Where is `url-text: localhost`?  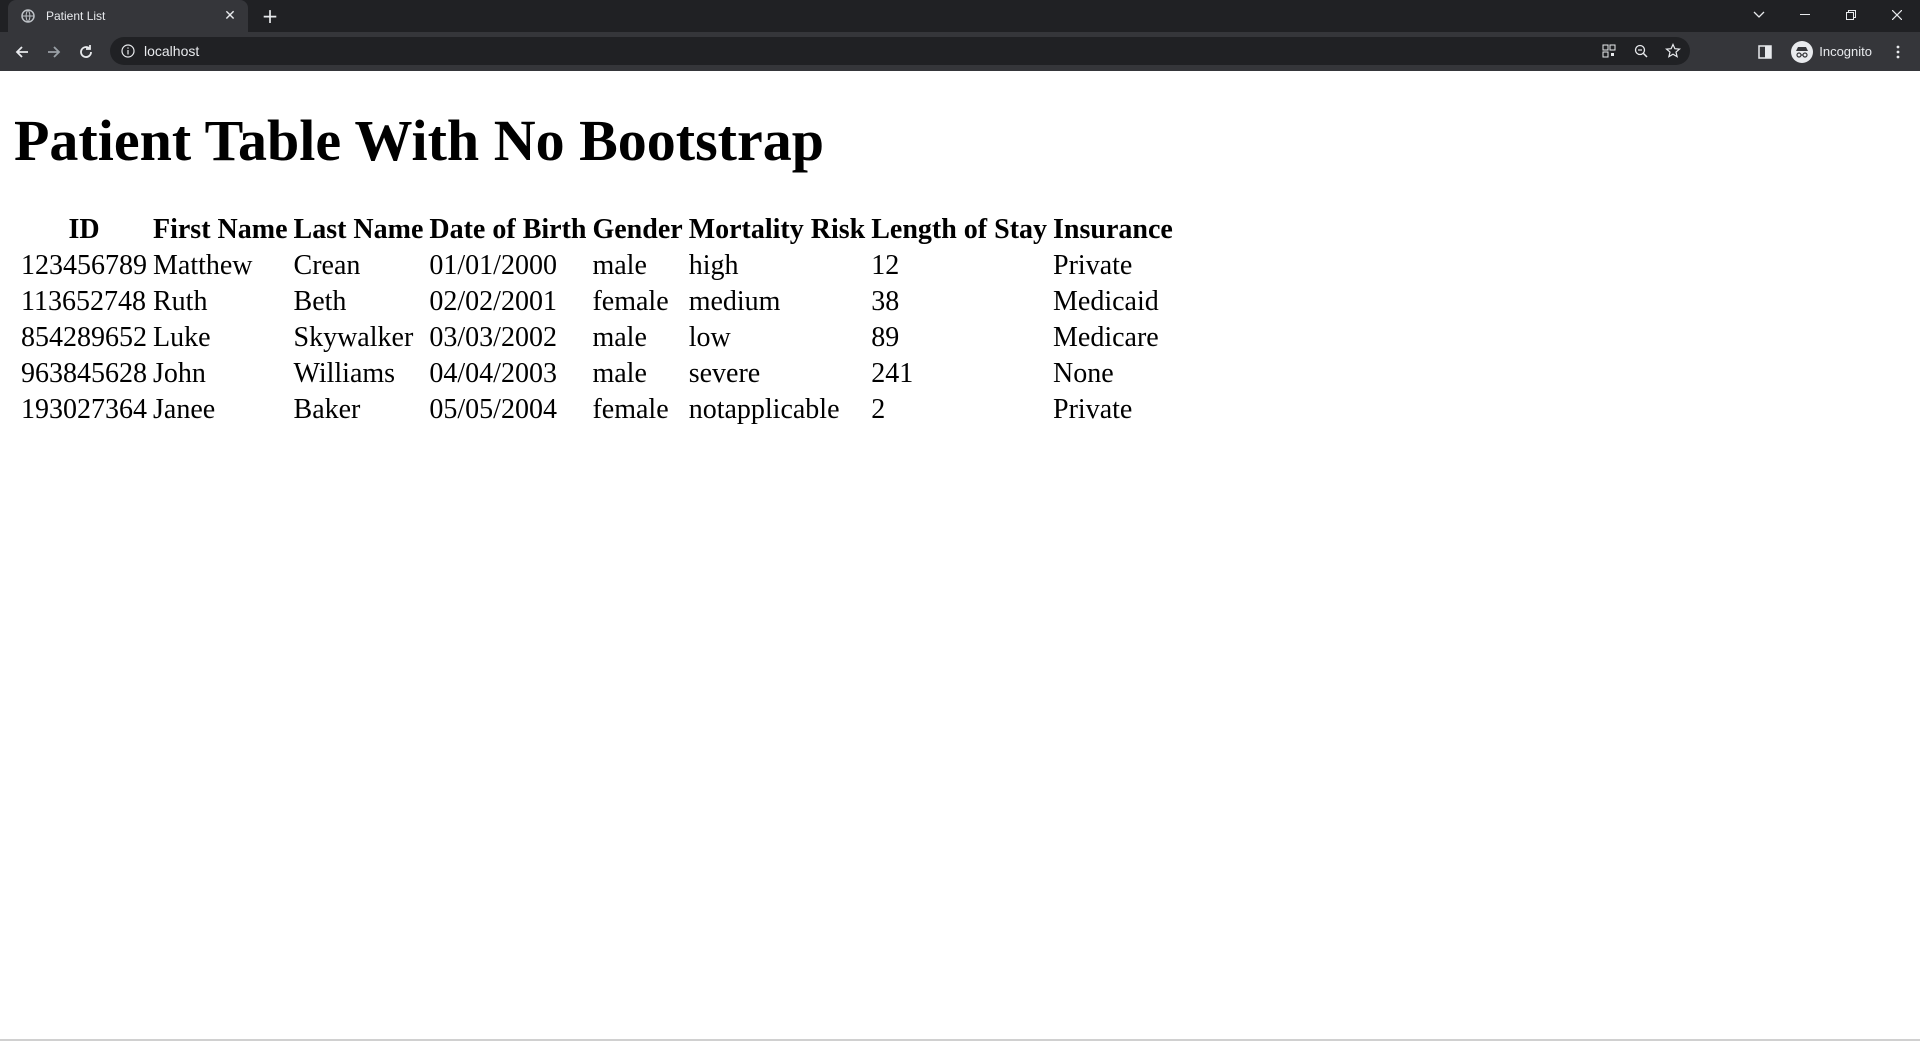 url-text: localhost is located at coordinates (172, 51).